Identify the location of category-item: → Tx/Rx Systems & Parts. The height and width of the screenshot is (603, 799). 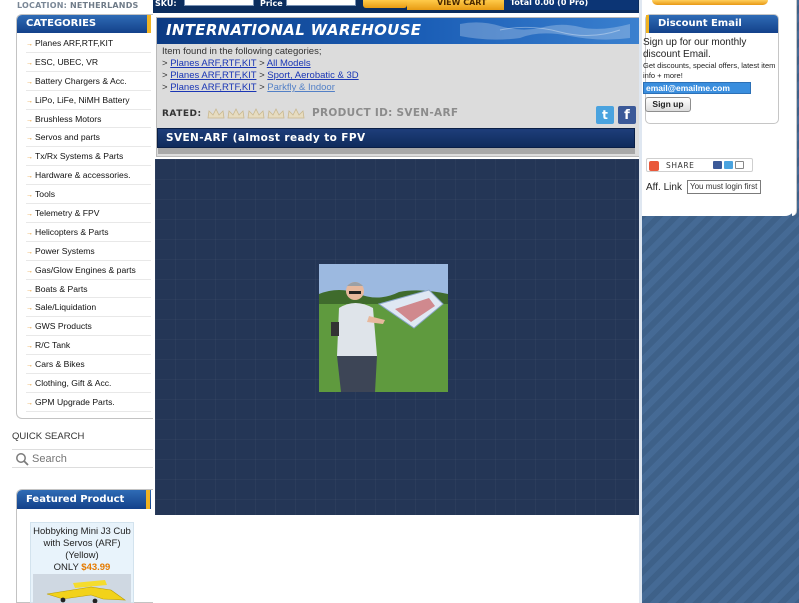
(88, 157).